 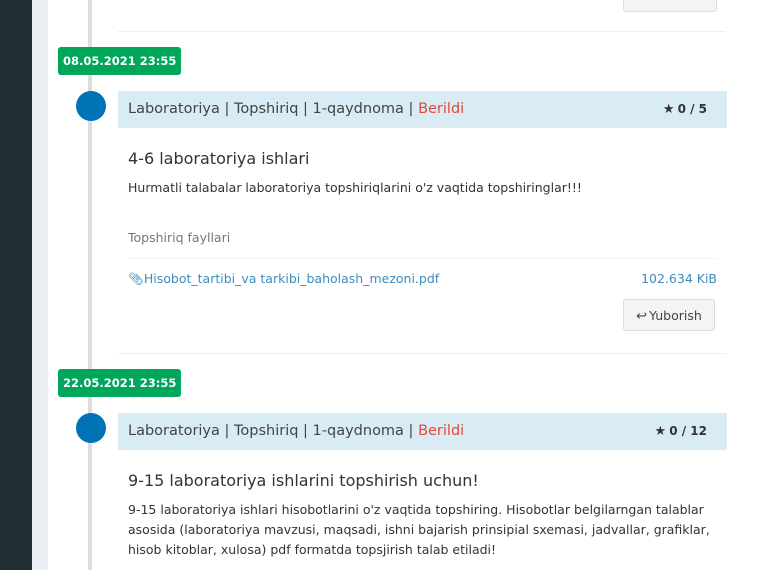 I want to click on previous-item-button, so click(x=670, y=6).